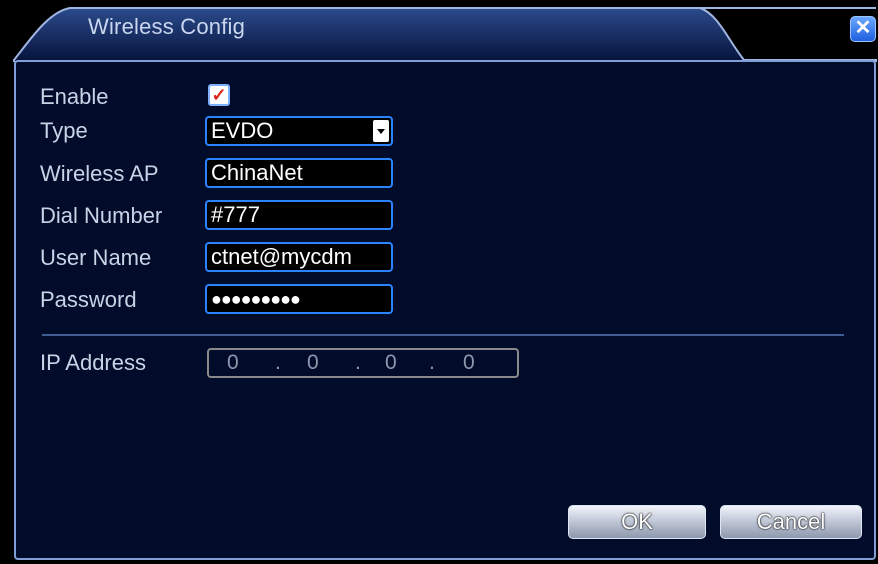 This screenshot has width=878, height=564. I want to click on close-button: ✕, so click(863, 29).